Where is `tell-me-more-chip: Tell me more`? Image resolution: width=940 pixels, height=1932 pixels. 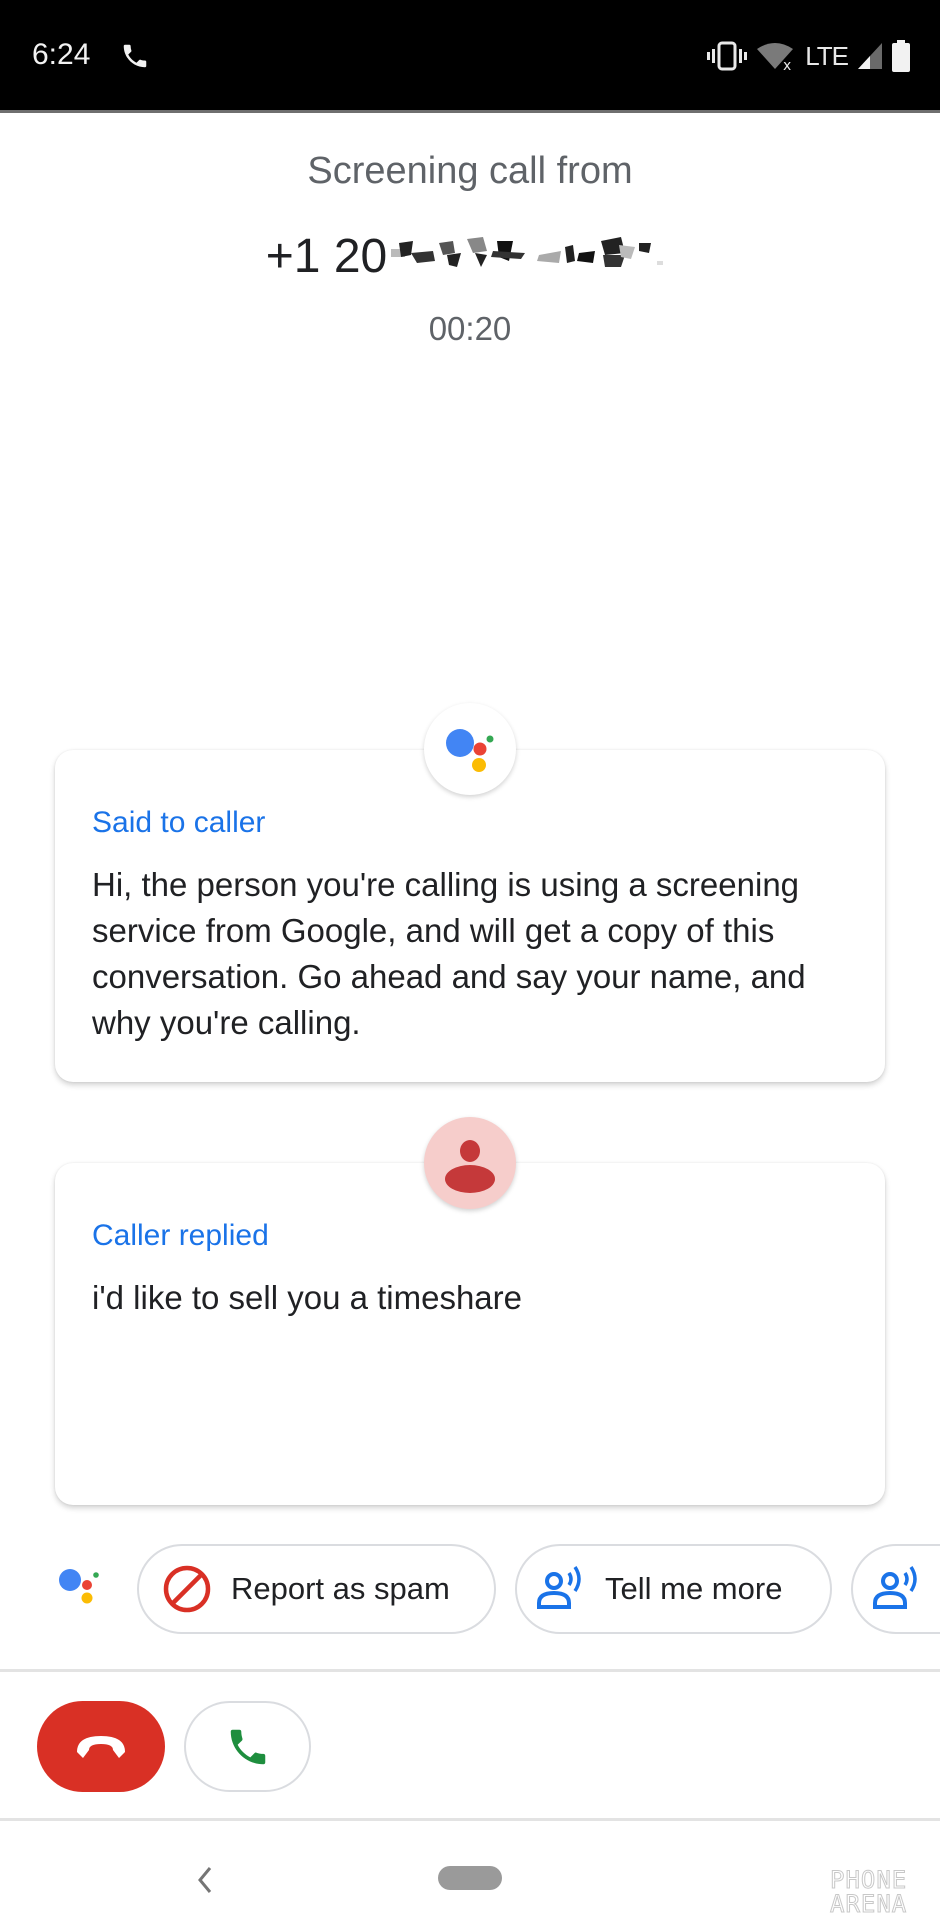 tell-me-more-chip: Tell me more is located at coordinates (673, 1589).